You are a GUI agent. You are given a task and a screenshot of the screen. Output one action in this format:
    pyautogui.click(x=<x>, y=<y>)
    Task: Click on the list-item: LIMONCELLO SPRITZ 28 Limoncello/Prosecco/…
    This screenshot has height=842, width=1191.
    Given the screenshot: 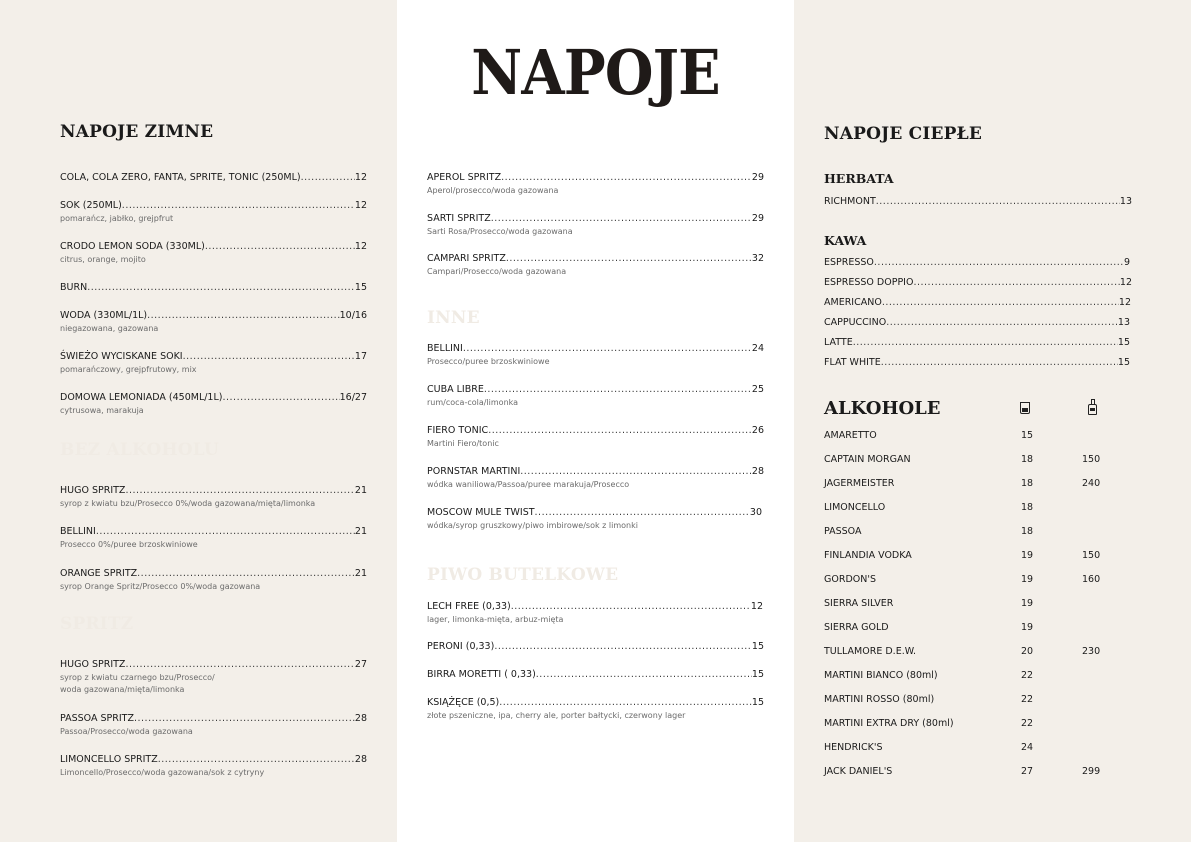 What is the action you would take?
    pyautogui.click(x=213, y=766)
    